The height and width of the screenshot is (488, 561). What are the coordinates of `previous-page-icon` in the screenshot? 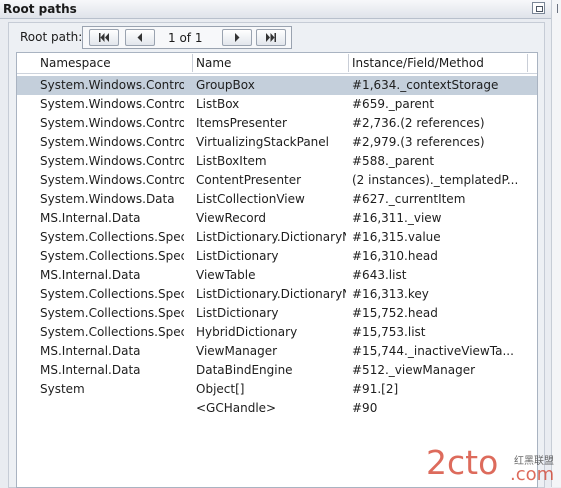 It's located at (139, 37).